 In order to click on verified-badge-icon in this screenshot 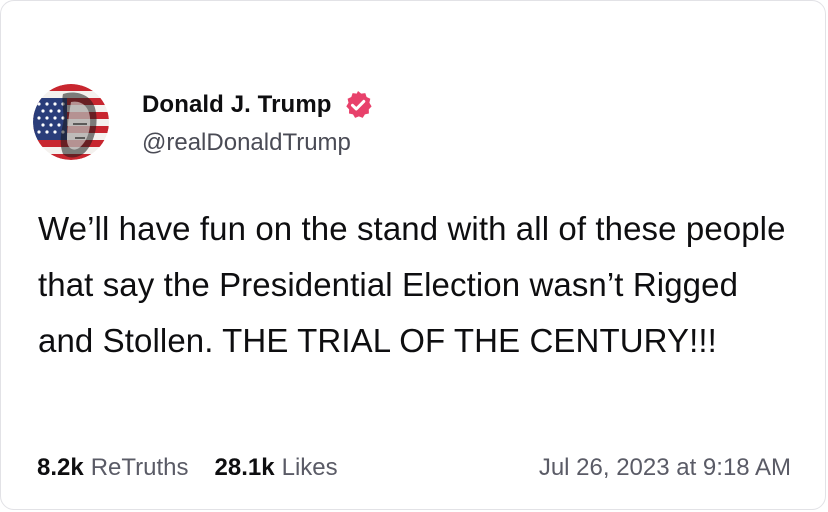, I will do `click(358, 105)`.